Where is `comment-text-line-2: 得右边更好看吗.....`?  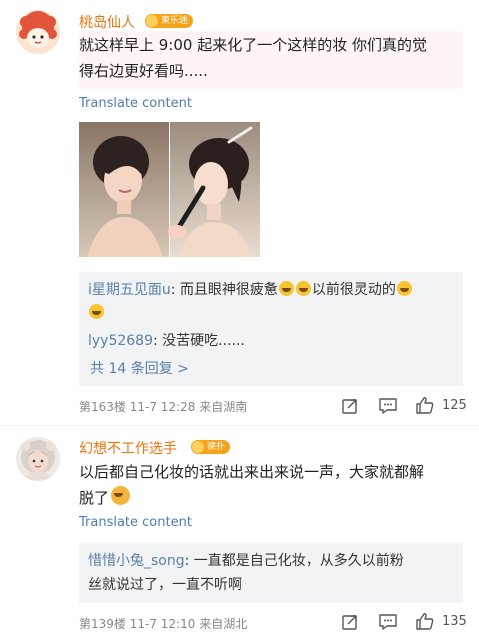
comment-text-line-2: 得右边更好看吗..... is located at coordinates (143, 71).